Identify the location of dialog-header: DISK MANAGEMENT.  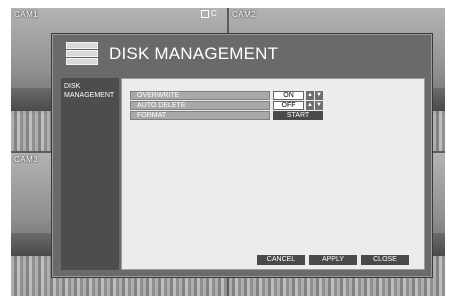
(242, 54).